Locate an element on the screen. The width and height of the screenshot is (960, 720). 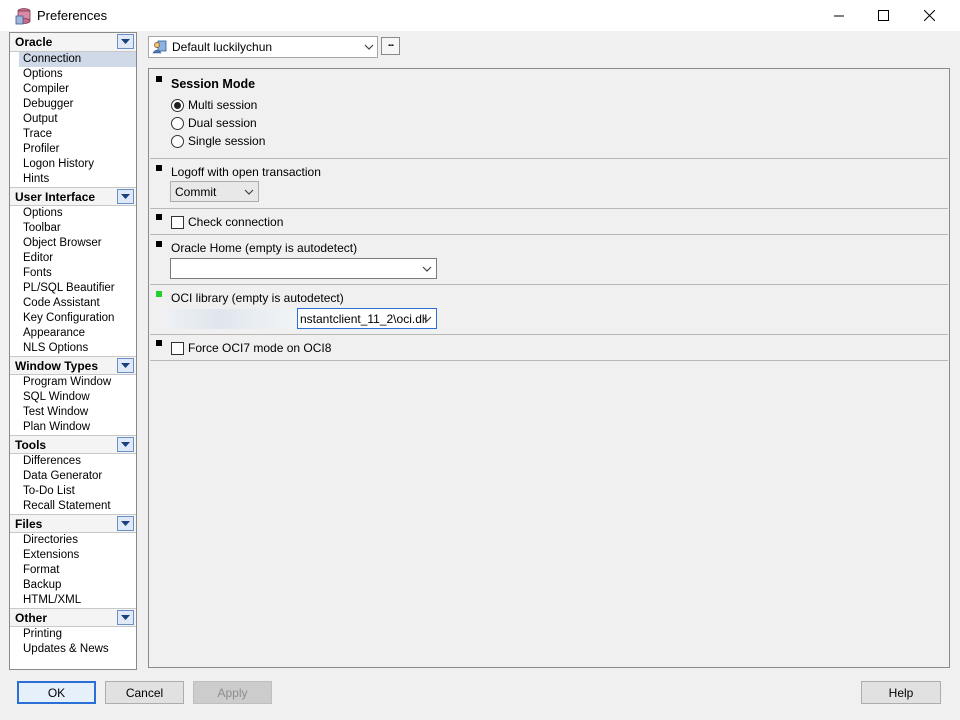
ok-button: OK is located at coordinates (56, 692).